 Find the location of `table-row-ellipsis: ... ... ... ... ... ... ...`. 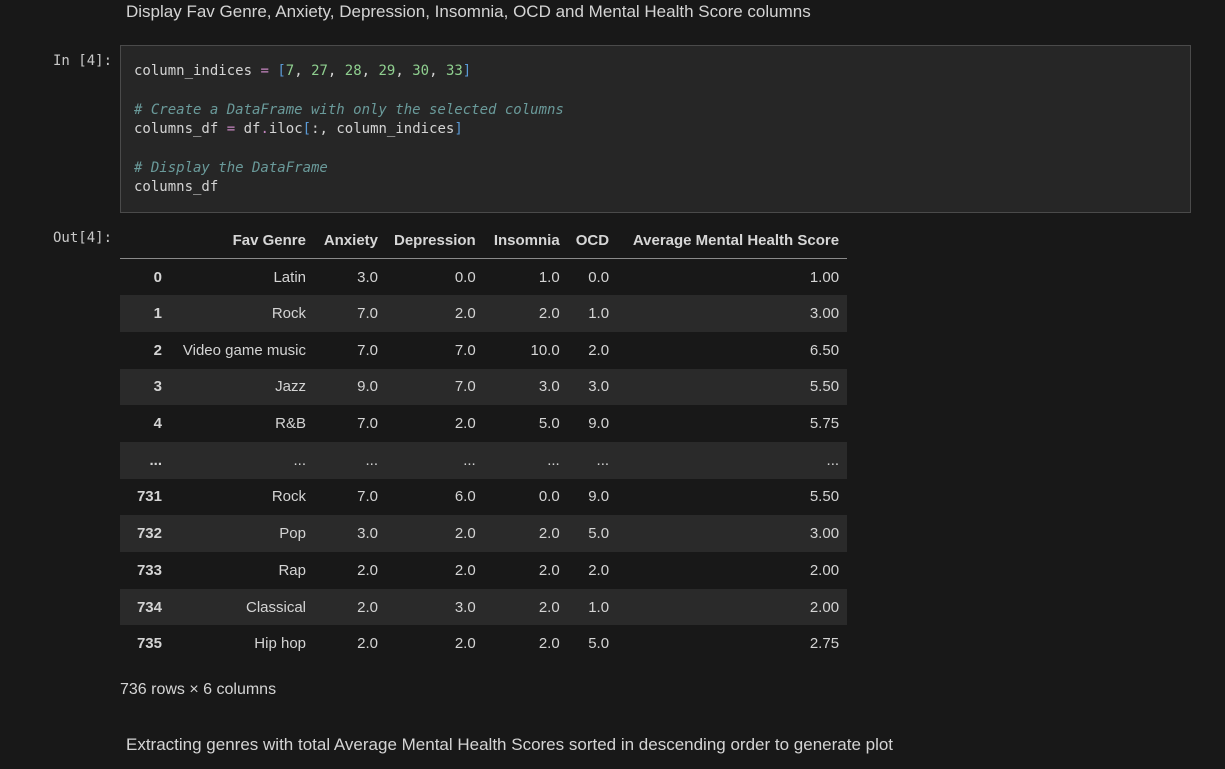

table-row-ellipsis: ... ... ... ... ... ... ... is located at coordinates (484, 460).